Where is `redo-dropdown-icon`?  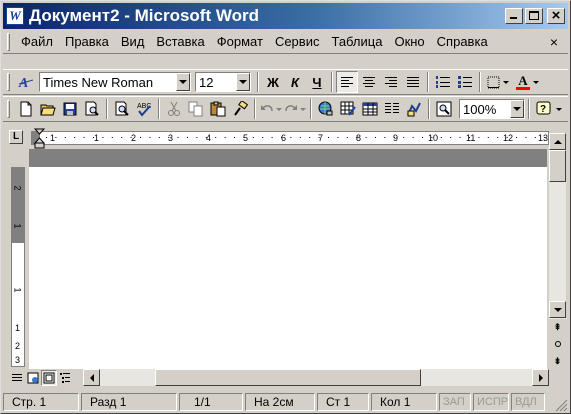 redo-dropdown-icon is located at coordinates (303, 109).